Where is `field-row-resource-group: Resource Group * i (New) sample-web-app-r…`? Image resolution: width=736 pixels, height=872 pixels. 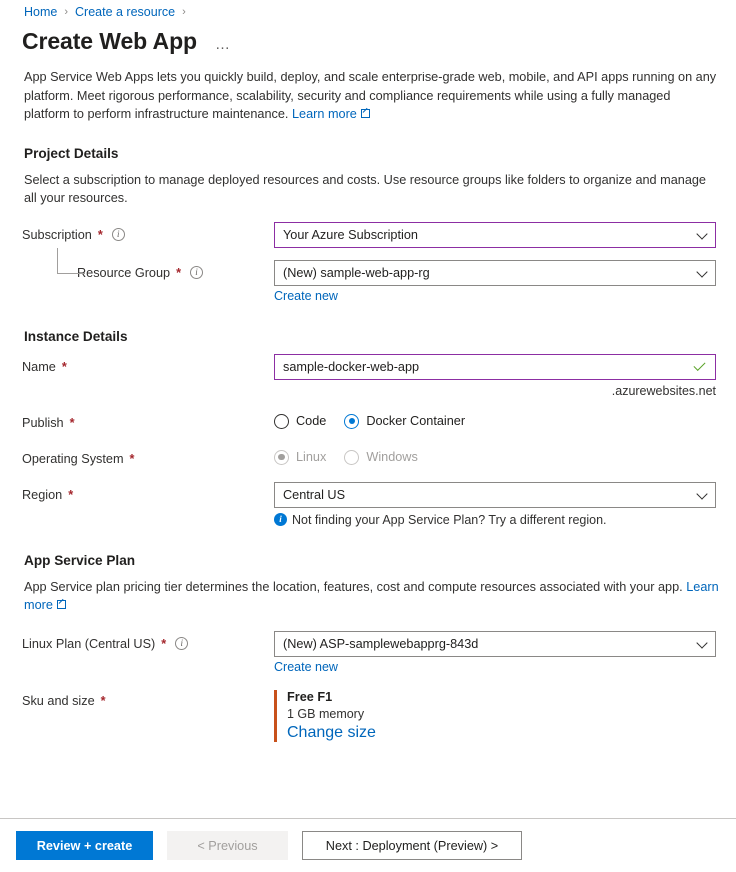
field-row-resource-group: Resource Group * i (New) sample-web-app-r… is located at coordinates (369, 276).